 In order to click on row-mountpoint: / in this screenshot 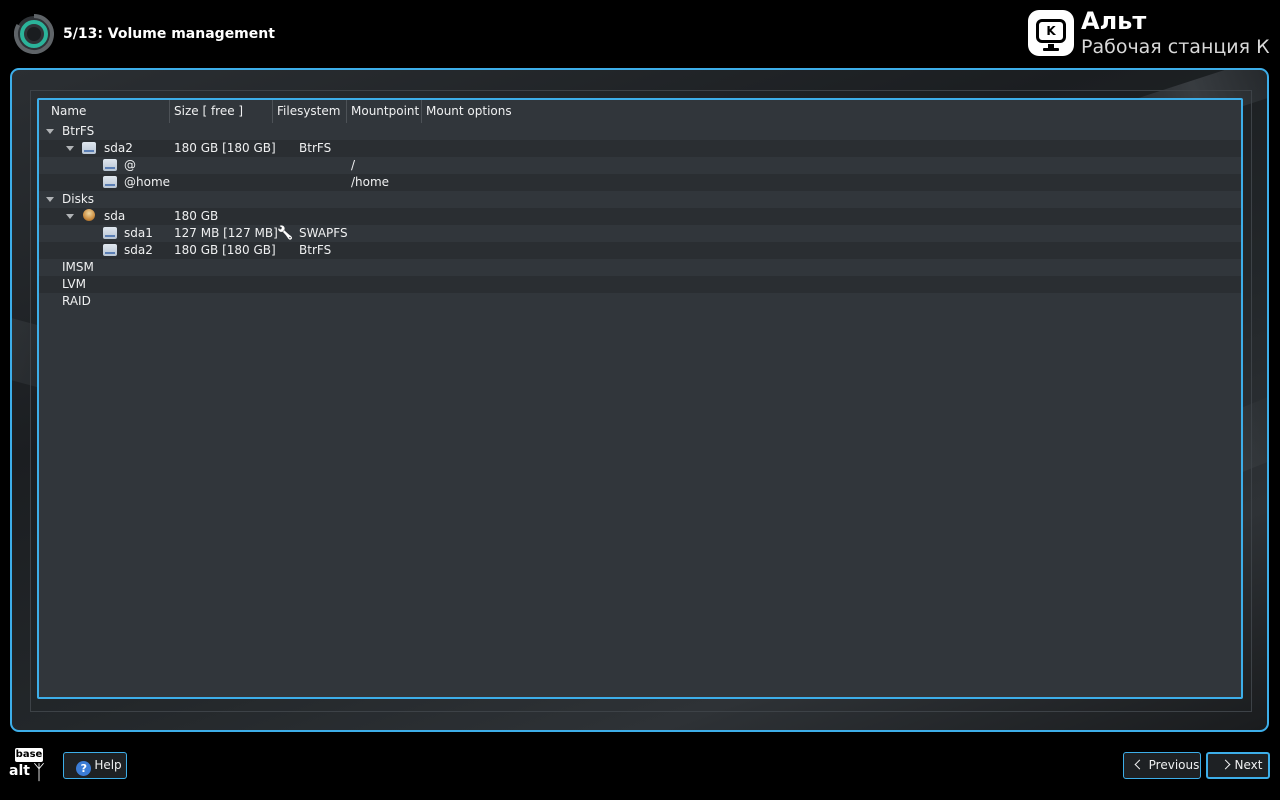, I will do `click(353, 165)`.